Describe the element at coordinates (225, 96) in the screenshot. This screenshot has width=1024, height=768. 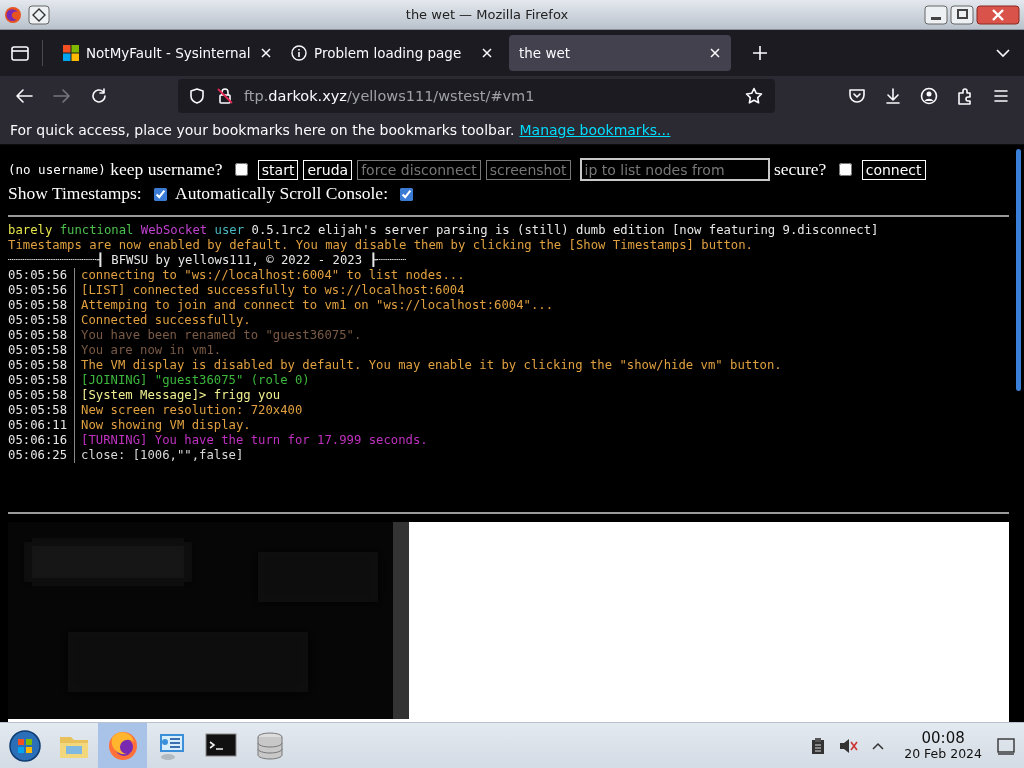
I see `lock-insecure-icon` at that location.